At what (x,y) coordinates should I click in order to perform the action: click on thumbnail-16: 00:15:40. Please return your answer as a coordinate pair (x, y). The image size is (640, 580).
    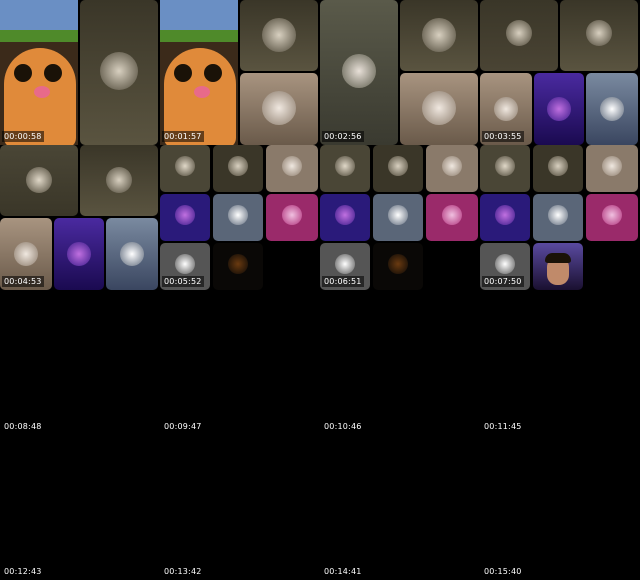
    Looking at the image, I should click on (560, 507).